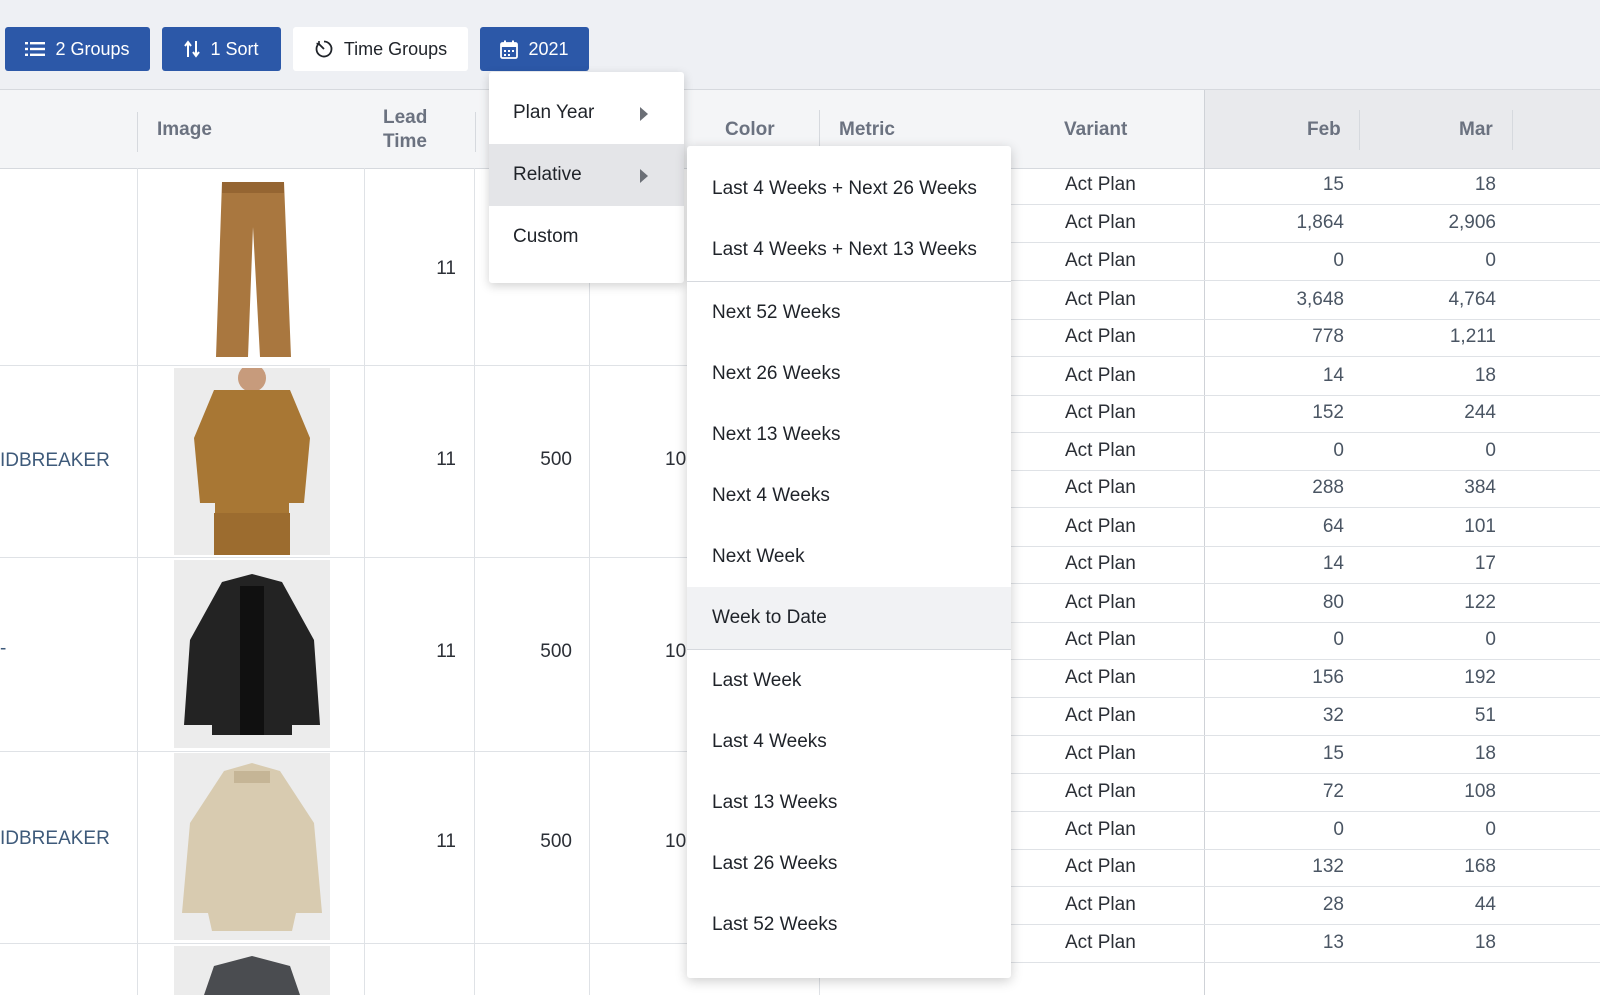 The height and width of the screenshot is (995, 1600). Describe the element at coordinates (1428, 223) in the screenshot. I see `mar-value: 2,906` at that location.